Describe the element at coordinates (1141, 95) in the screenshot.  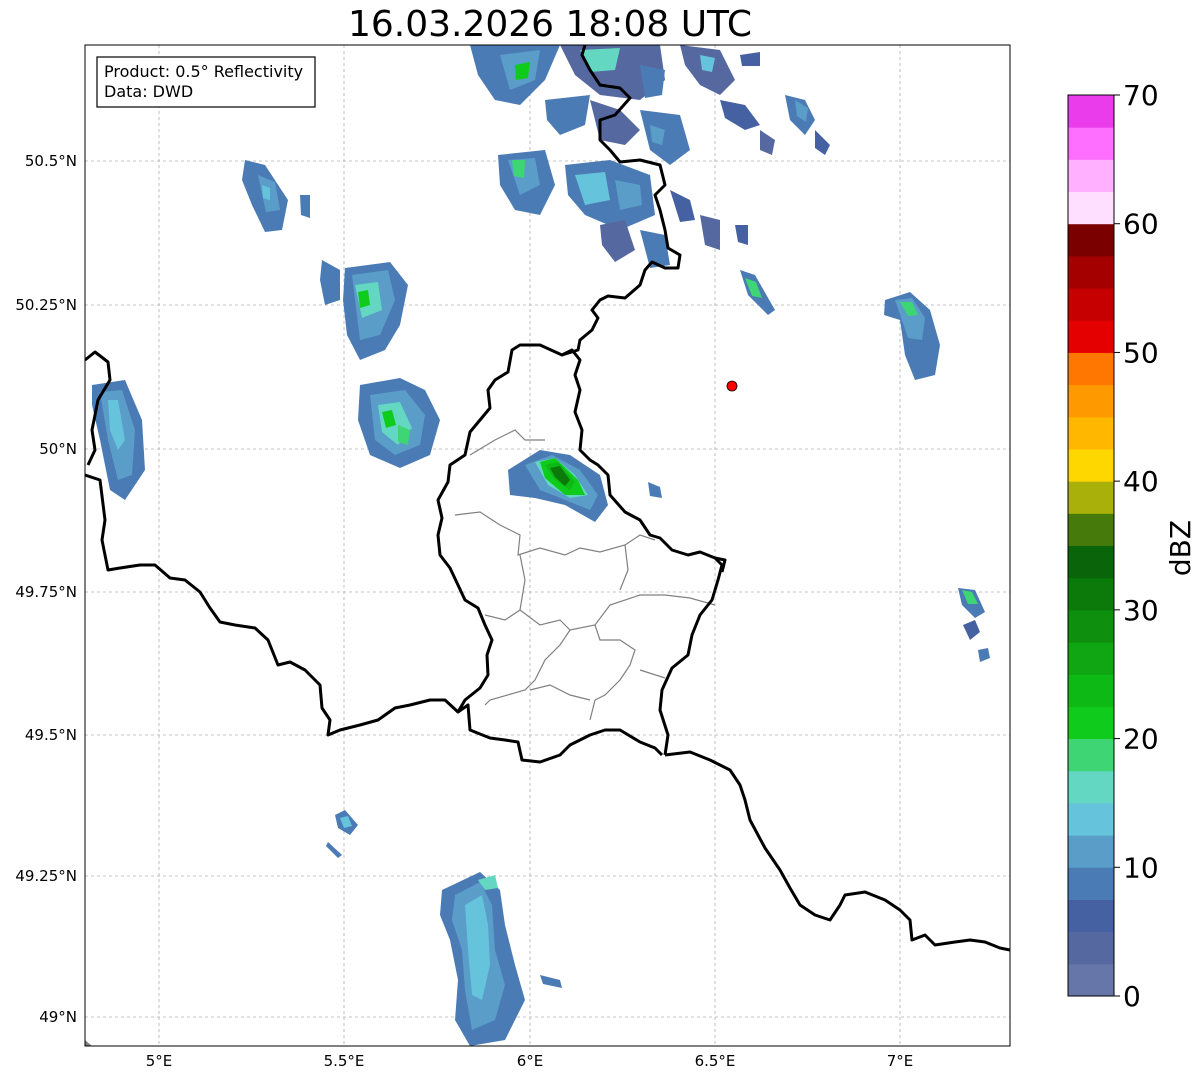
I see `colorbar-tick-label: 70` at that location.